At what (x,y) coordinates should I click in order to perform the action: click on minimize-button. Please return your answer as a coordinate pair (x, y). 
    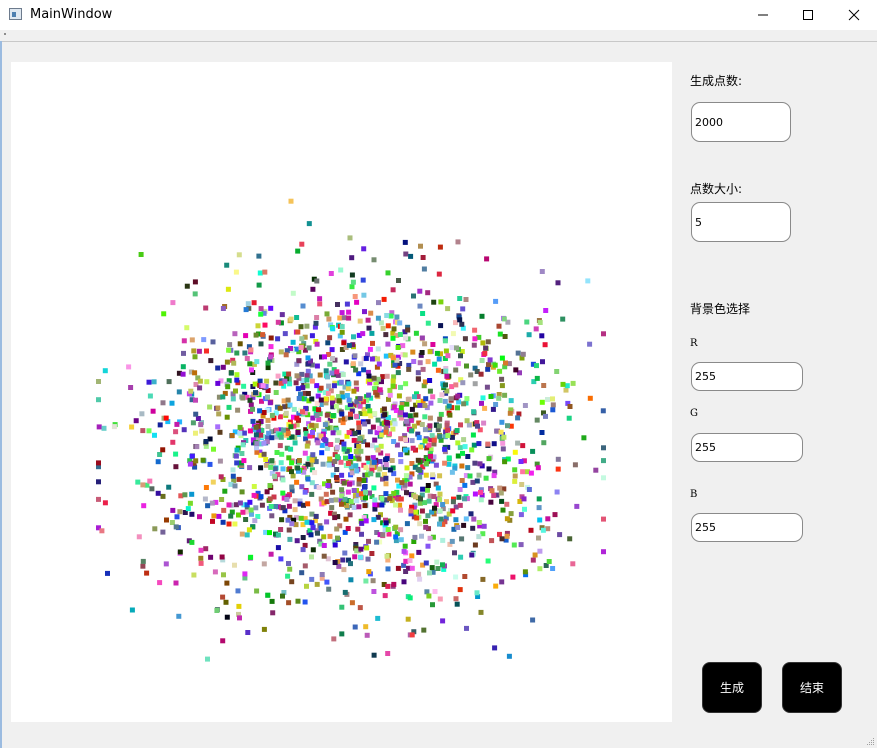
    Looking at the image, I should click on (763, 15).